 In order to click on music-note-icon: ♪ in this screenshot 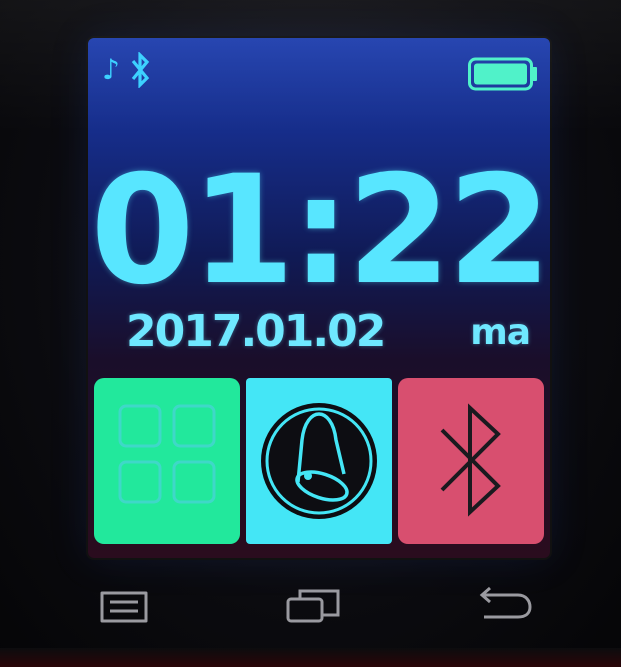, I will do `click(111, 69)`.